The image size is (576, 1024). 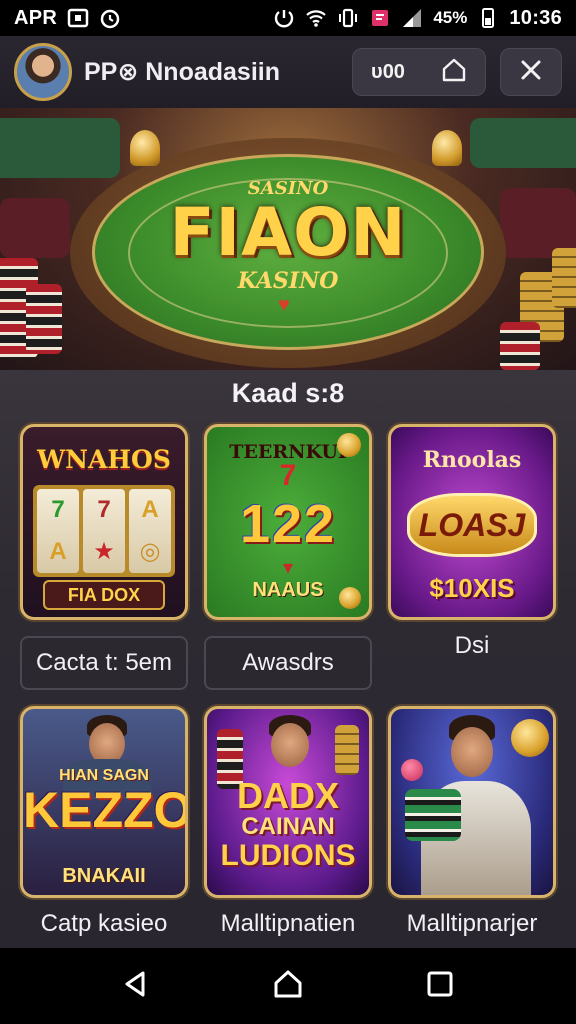 I want to click on tile-emblem-text: LOASJ, so click(x=472, y=525).